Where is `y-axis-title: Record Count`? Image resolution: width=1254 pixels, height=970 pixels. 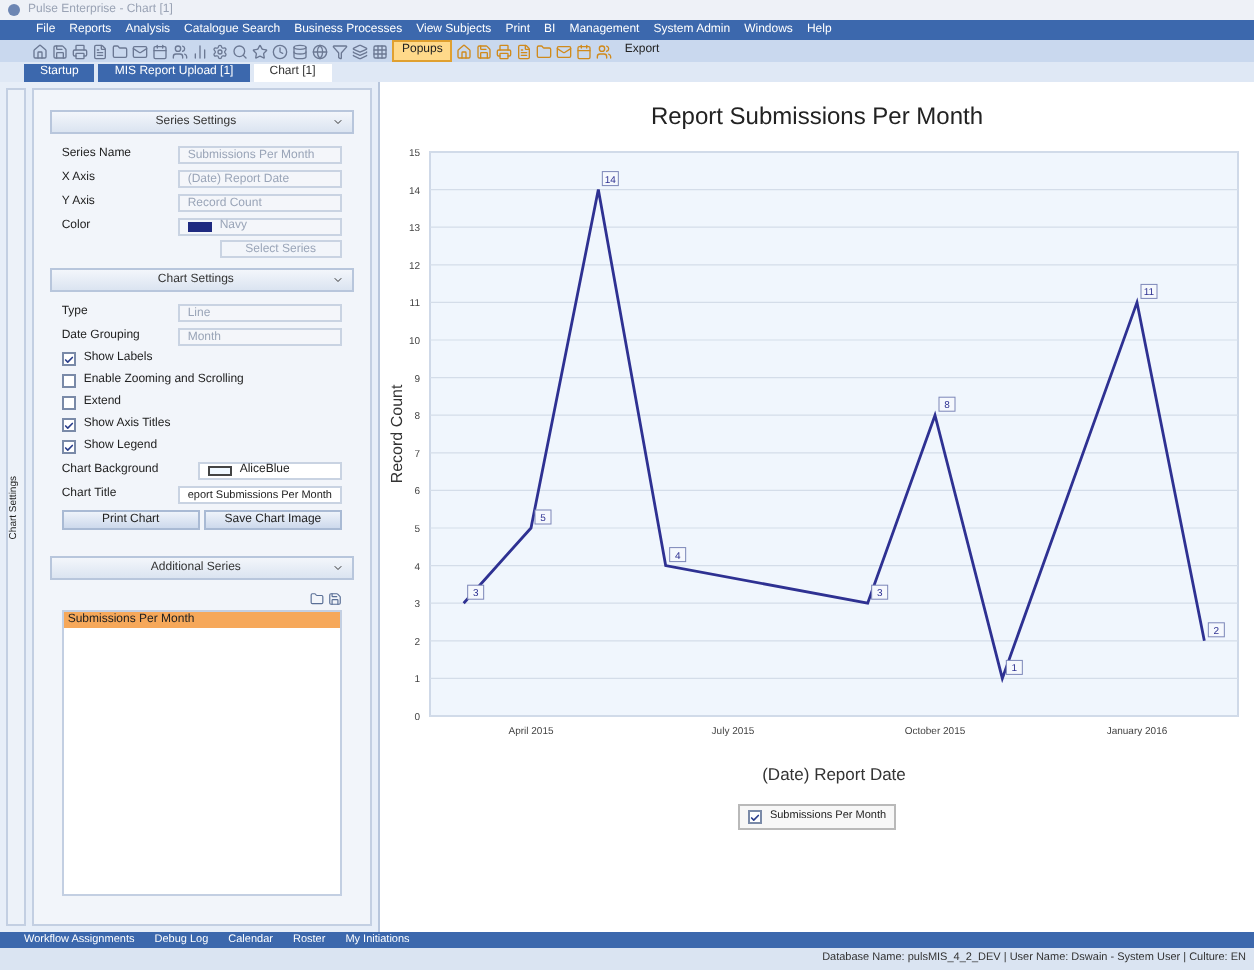 y-axis-title: Record Count is located at coordinates (396, 434).